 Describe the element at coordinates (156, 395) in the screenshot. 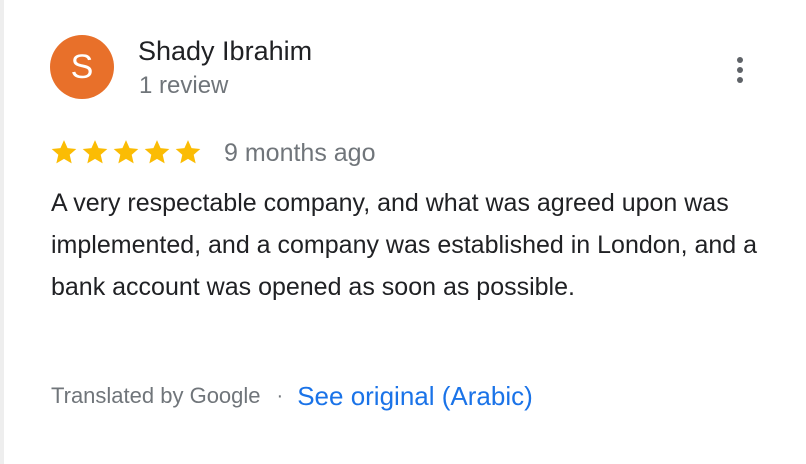

I see `translated-by-label: Translated by Google` at that location.